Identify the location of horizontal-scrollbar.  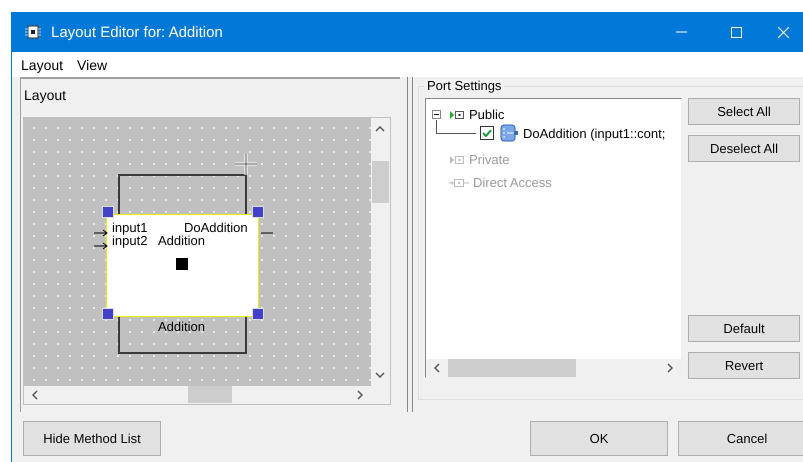
(553, 368).